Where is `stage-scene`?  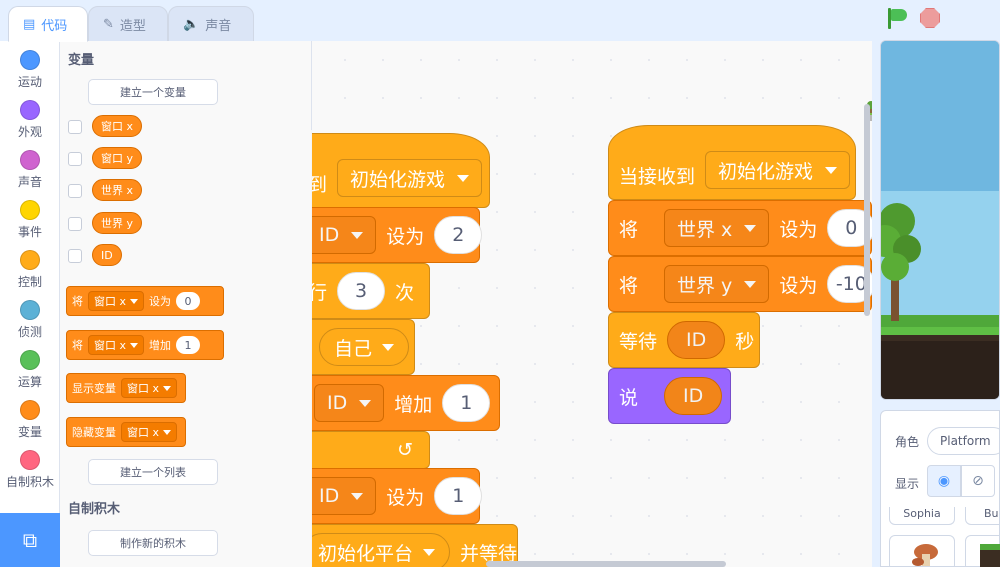
stage-scene is located at coordinates (940, 220).